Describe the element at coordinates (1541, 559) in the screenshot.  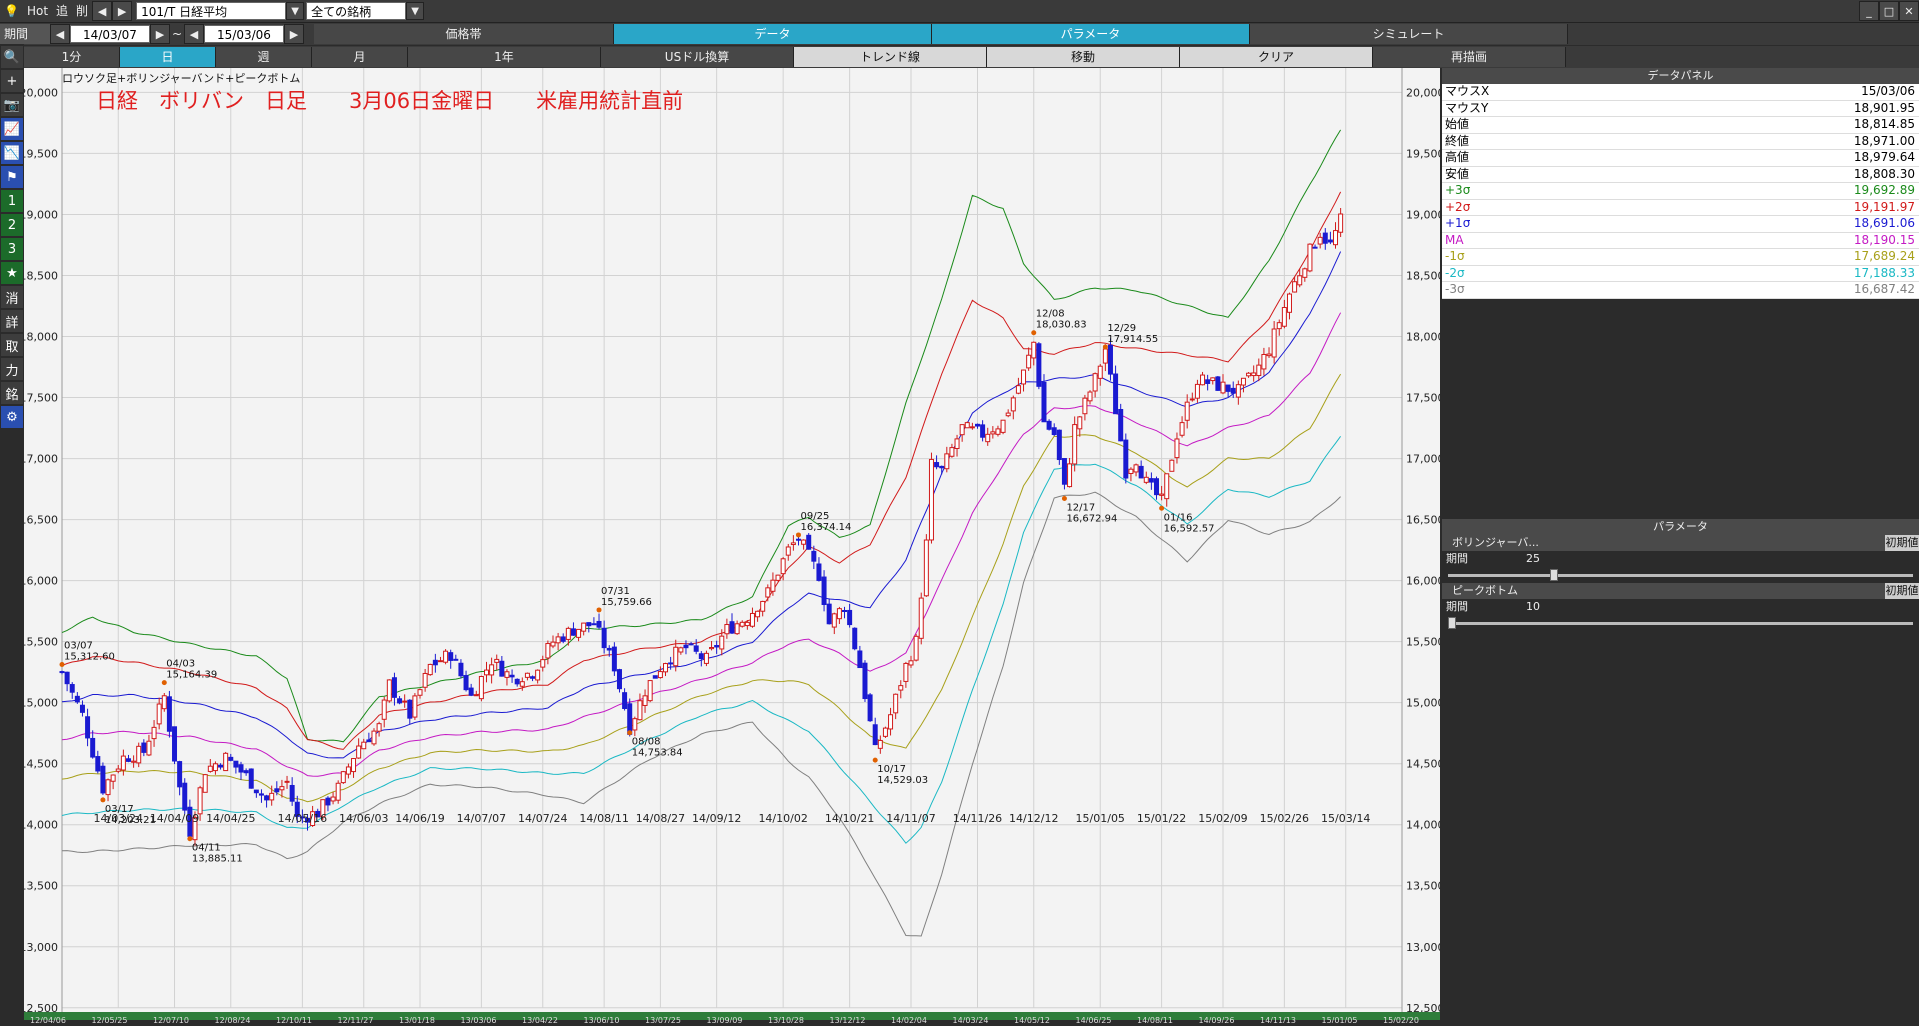
I see `period-value: 25` at that location.